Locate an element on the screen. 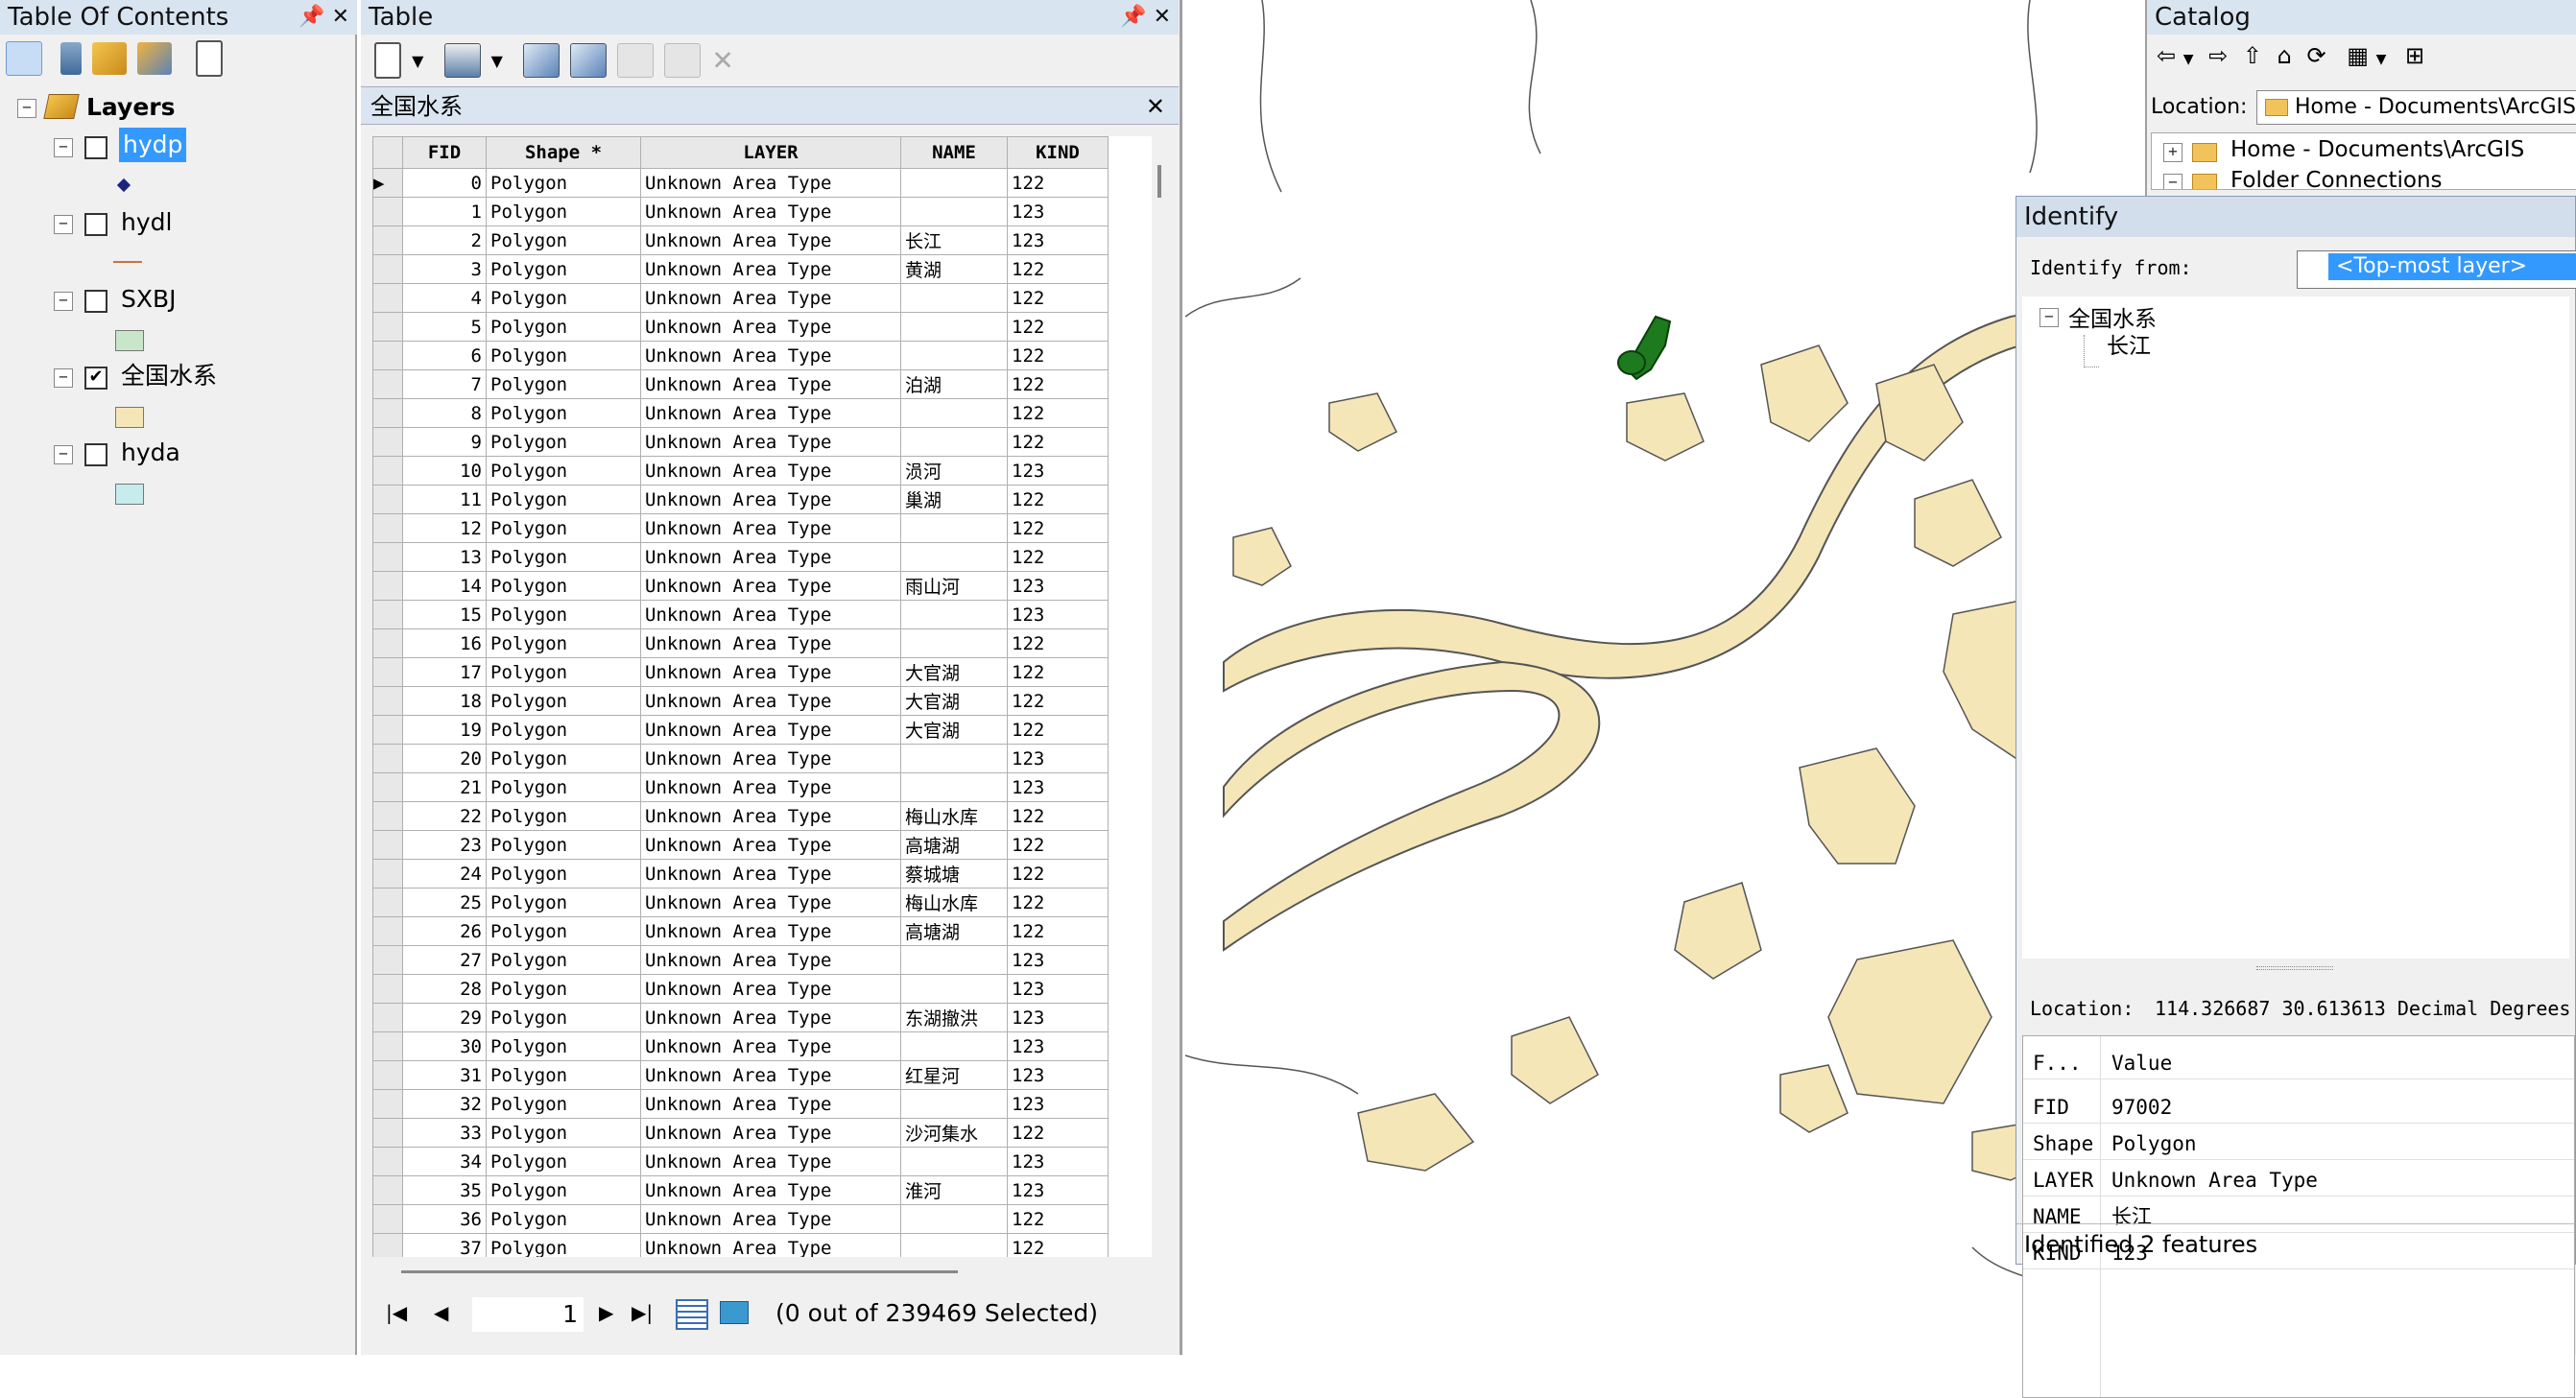 This screenshot has width=2576, height=1398. table-row: 31 Polygon Unknown Area Type 红星河 123 is located at coordinates (740, 1075).